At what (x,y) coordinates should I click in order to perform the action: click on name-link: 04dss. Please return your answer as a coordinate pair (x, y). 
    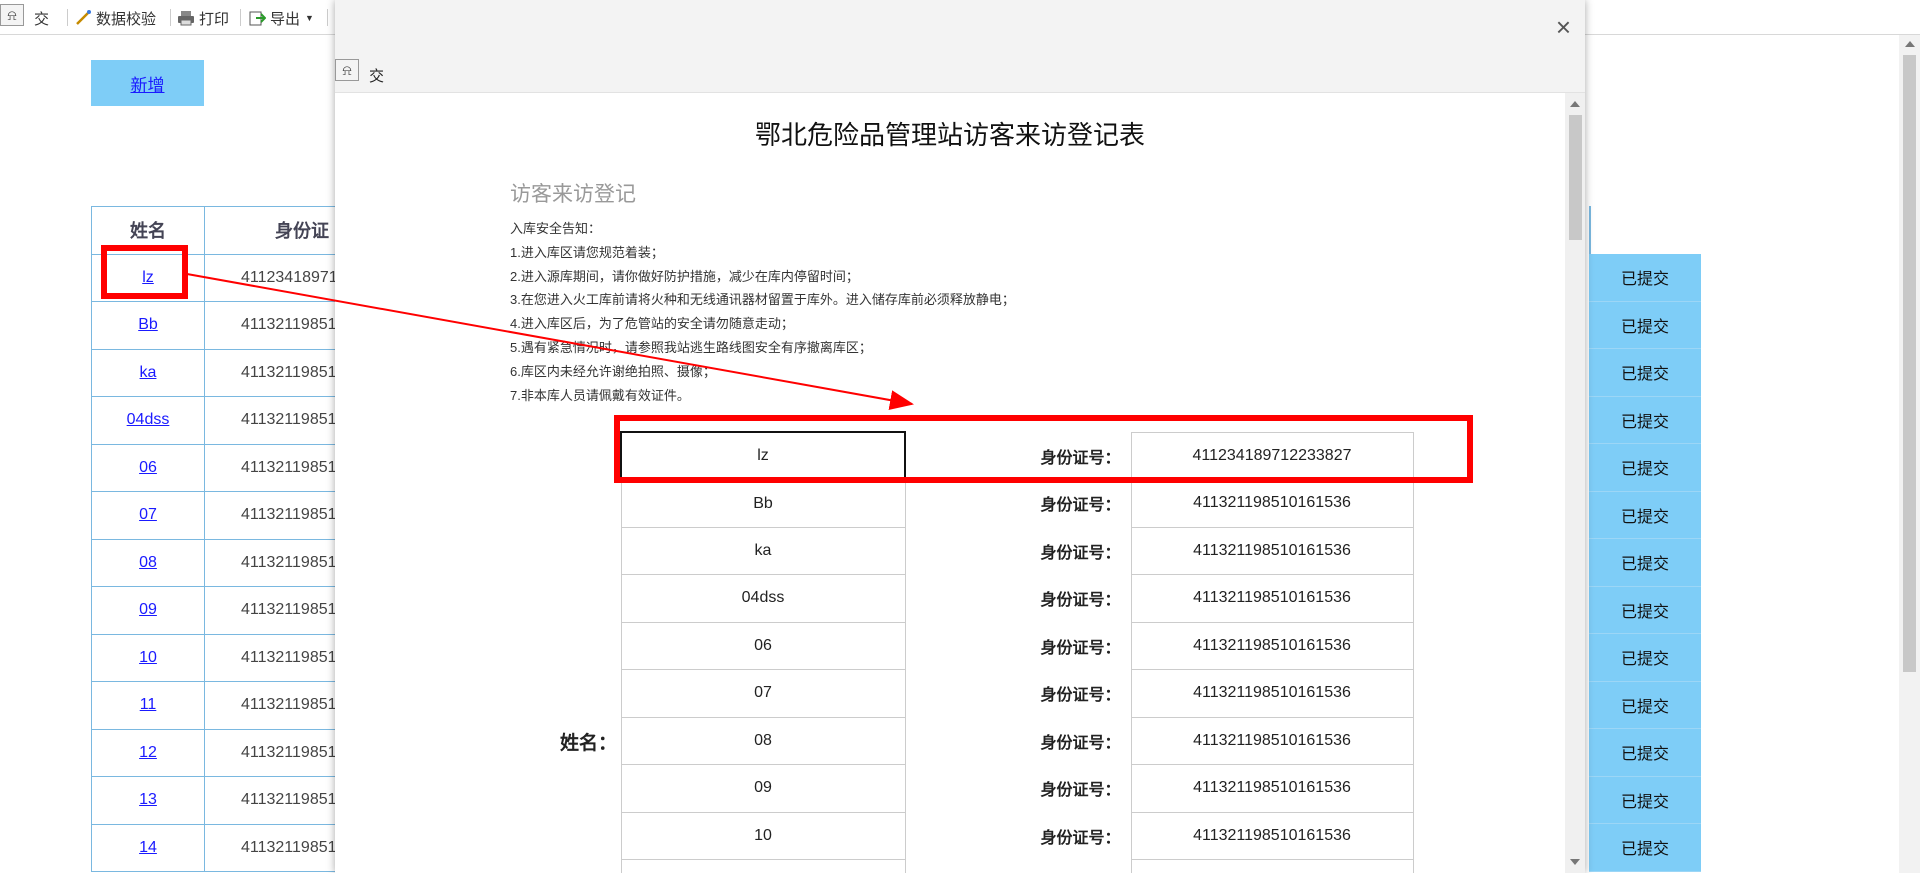
    Looking at the image, I should click on (148, 419).